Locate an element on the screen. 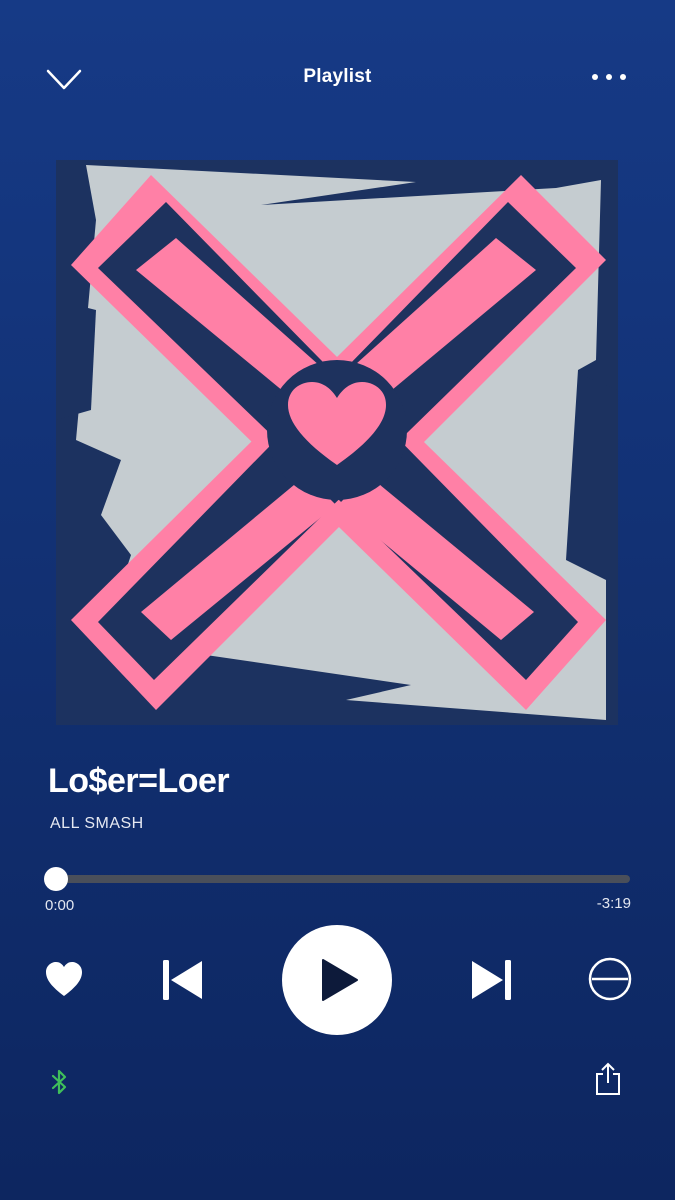 The height and width of the screenshot is (1200, 675). time-remaining: -3:19 is located at coordinates (613, 903).